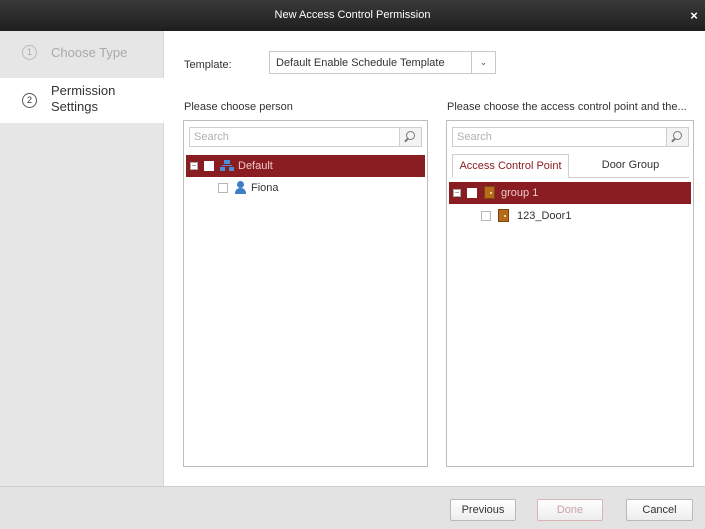 The width and height of the screenshot is (705, 529). I want to click on step-choose-type: 1 Choose Type, so click(82, 58).